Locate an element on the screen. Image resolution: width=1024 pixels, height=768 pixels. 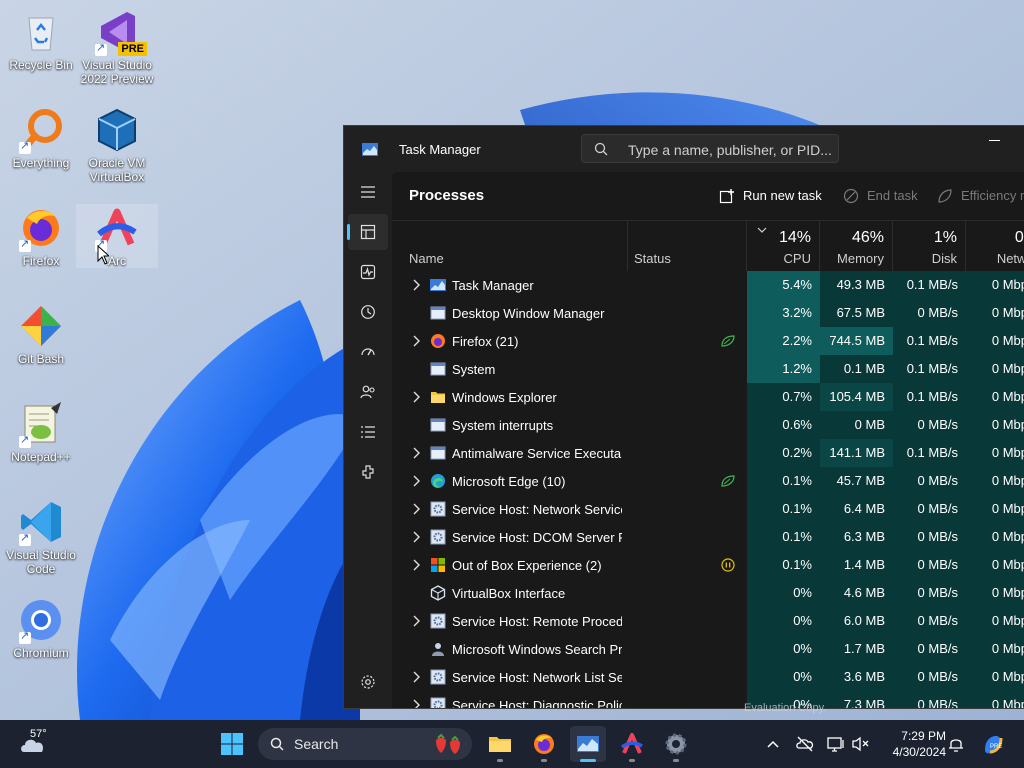
copilot-icon: PRE is located at coordinates (993, 744).